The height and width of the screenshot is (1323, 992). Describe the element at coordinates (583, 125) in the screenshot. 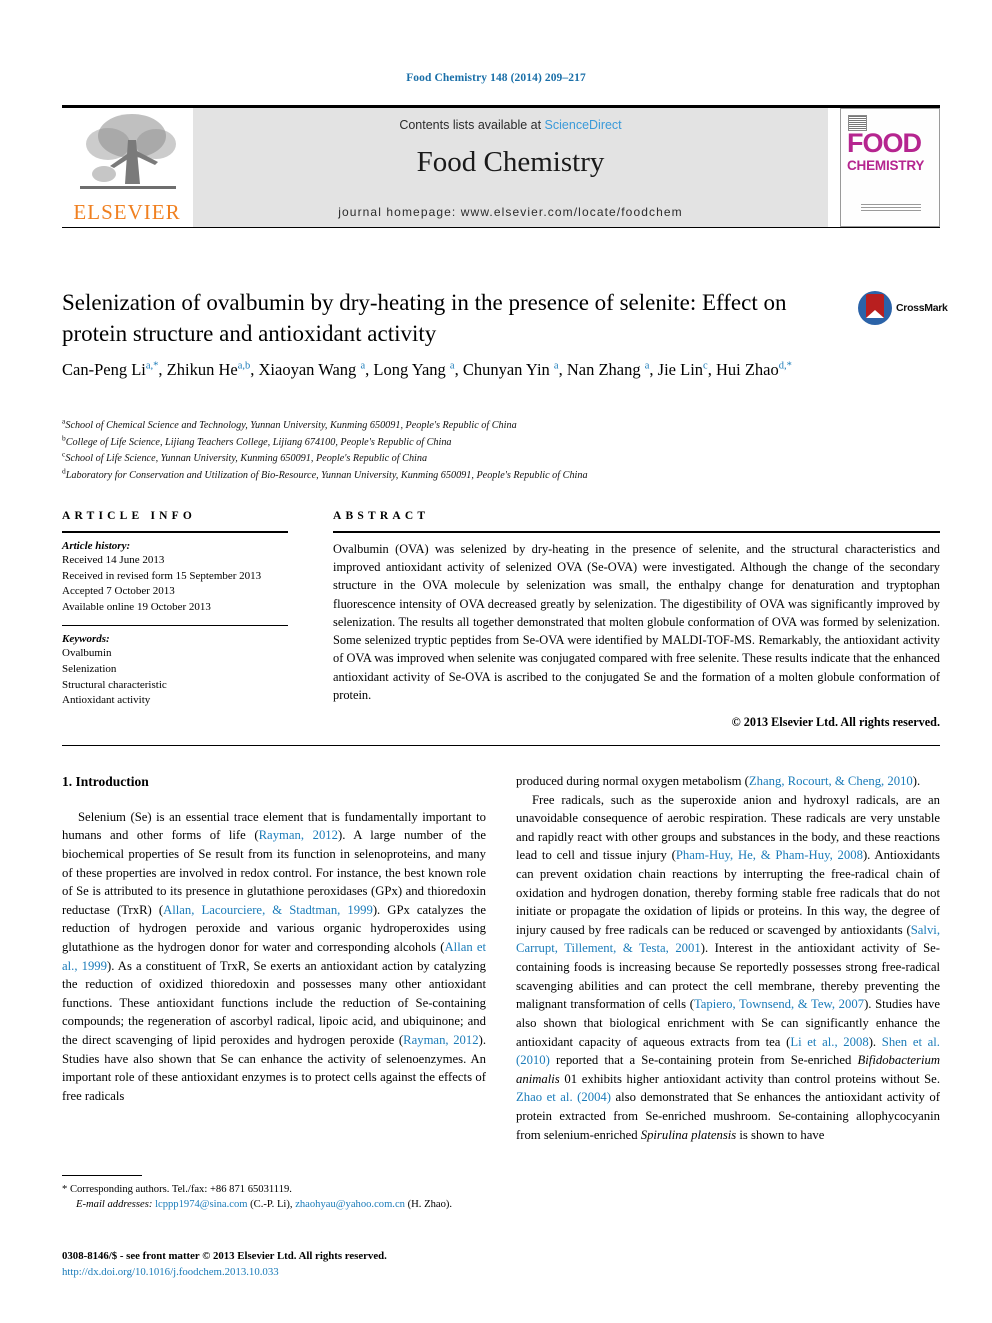

I see `sciencedirect-link: ScienceDirect` at that location.